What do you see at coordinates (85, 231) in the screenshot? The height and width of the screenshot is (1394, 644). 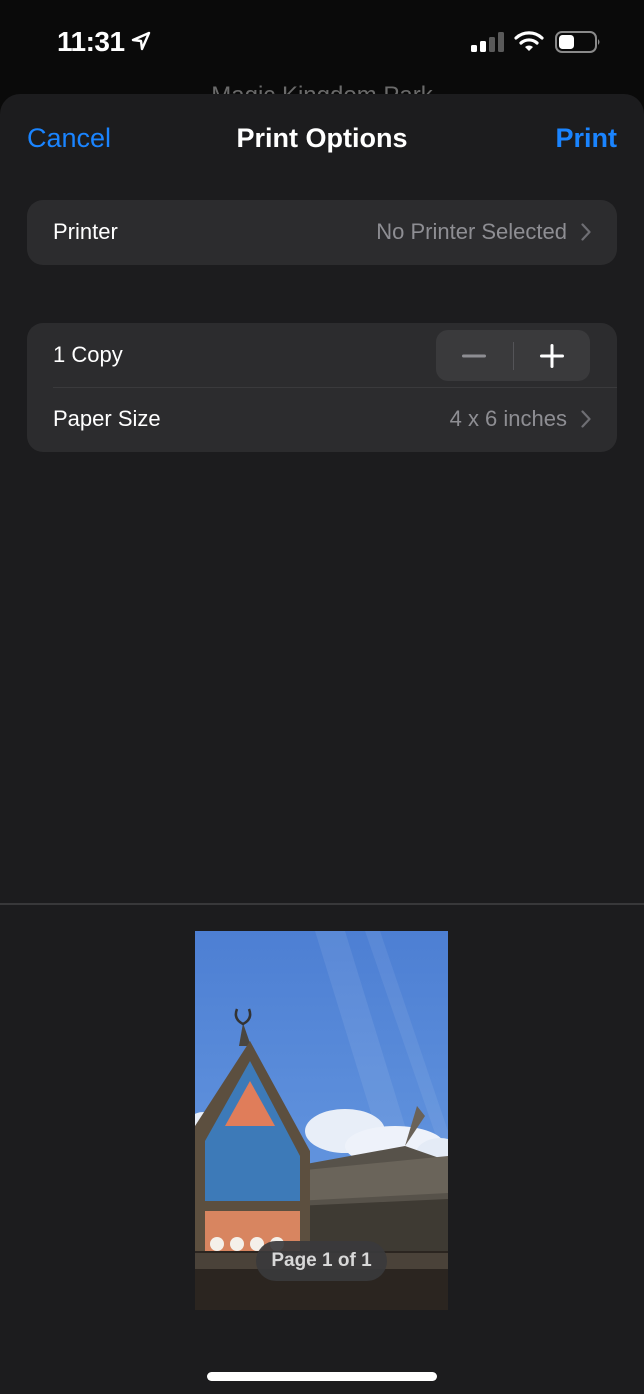 I see `printer-label: Printer` at bounding box center [85, 231].